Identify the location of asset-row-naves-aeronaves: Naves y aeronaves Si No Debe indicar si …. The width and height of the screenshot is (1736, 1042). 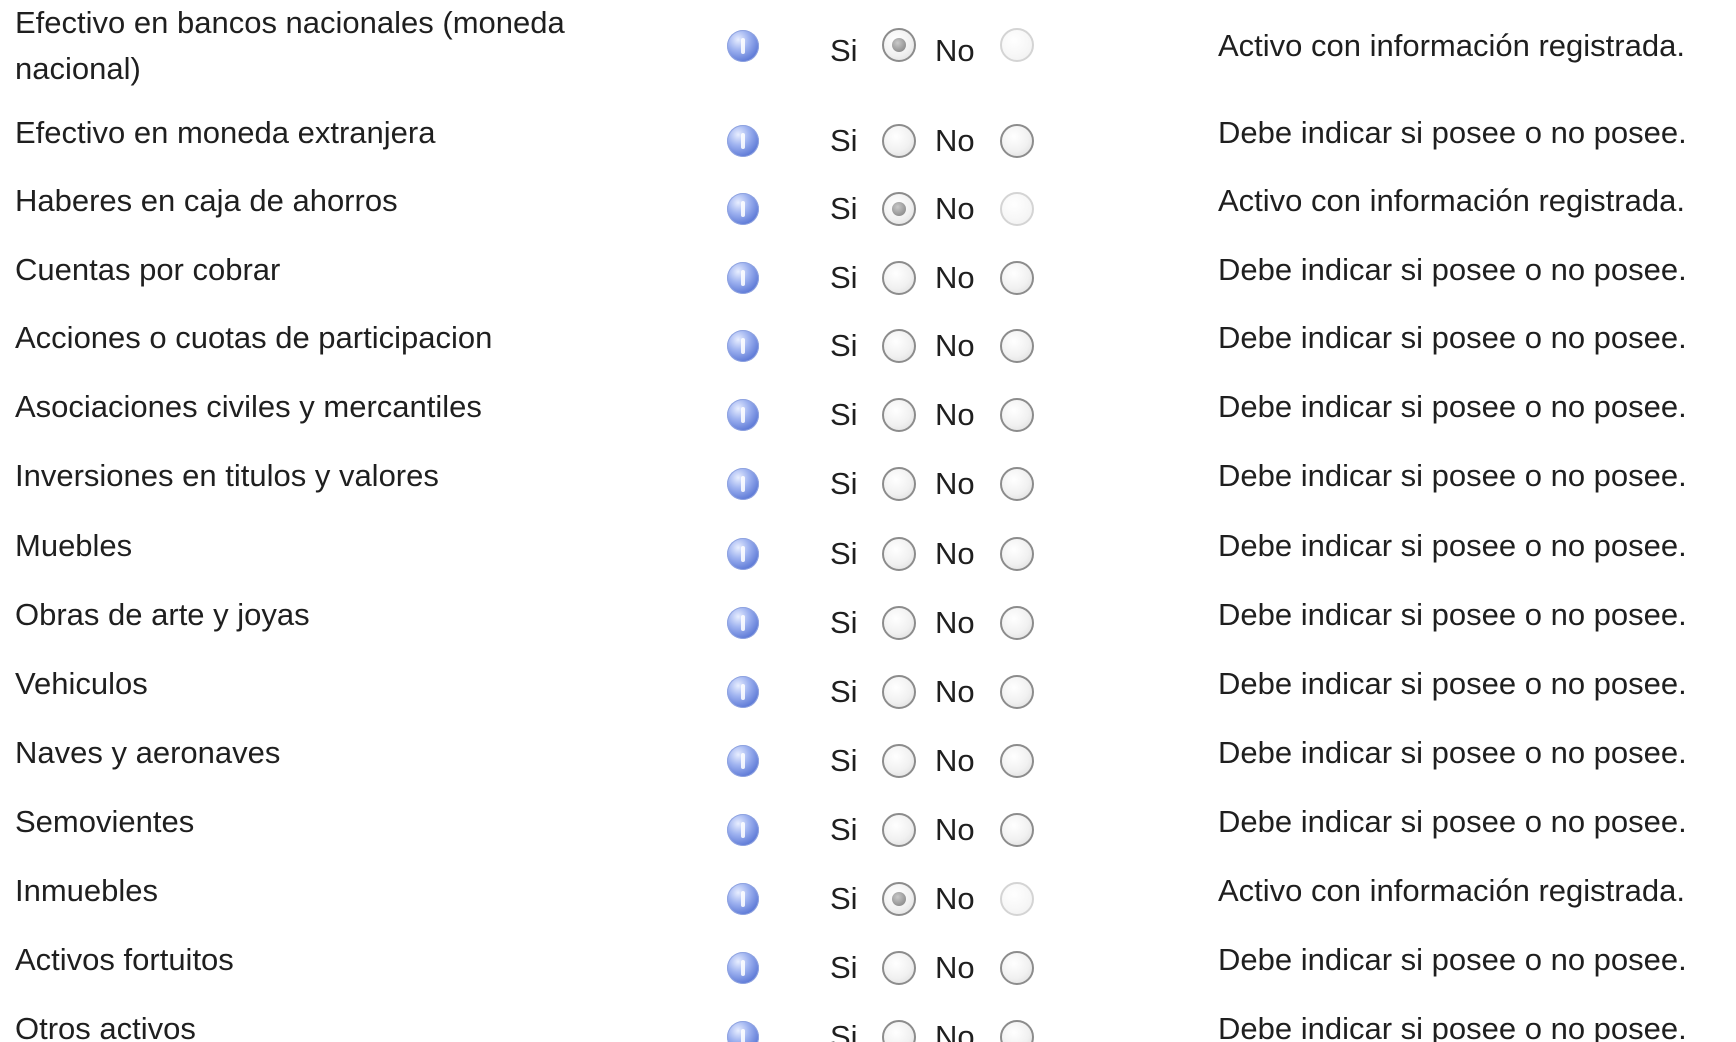
(868, 761).